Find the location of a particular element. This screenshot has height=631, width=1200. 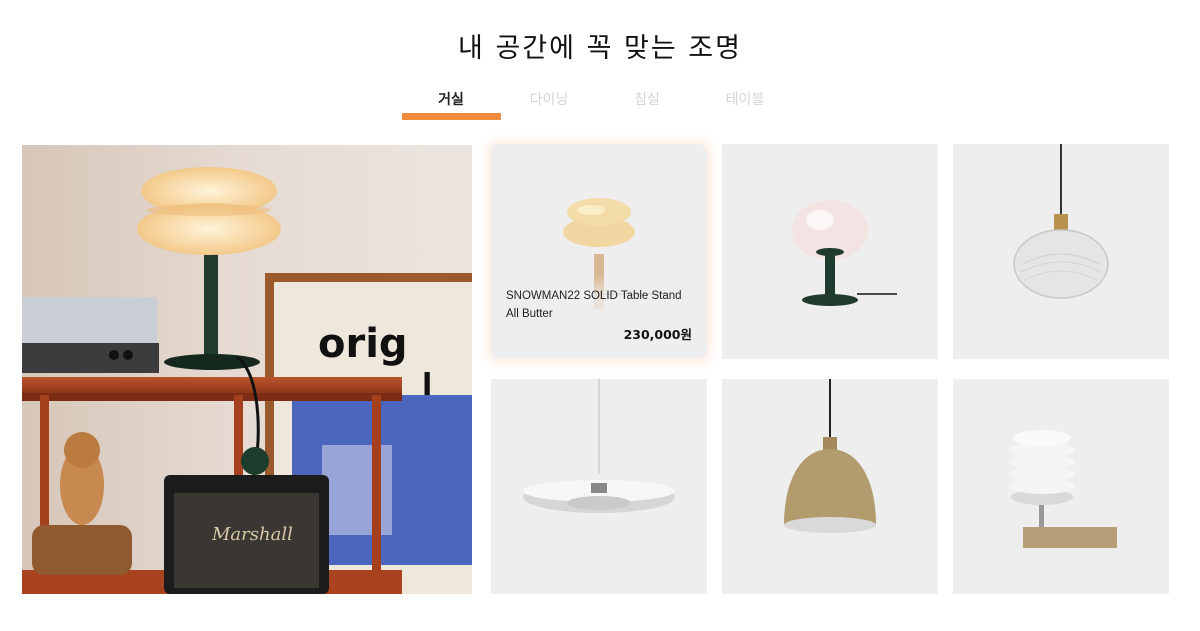

svg-text: l is located at coordinates (427, 385).